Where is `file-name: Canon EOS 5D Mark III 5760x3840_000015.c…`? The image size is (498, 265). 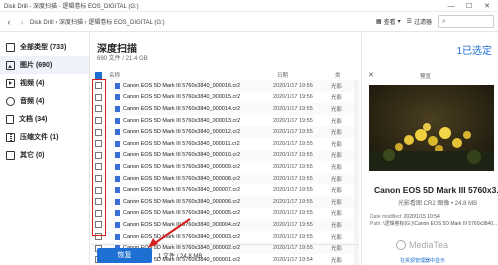 file-name: Canon EOS 5D Mark III 5760x3840_000015.c… is located at coordinates (182, 97).